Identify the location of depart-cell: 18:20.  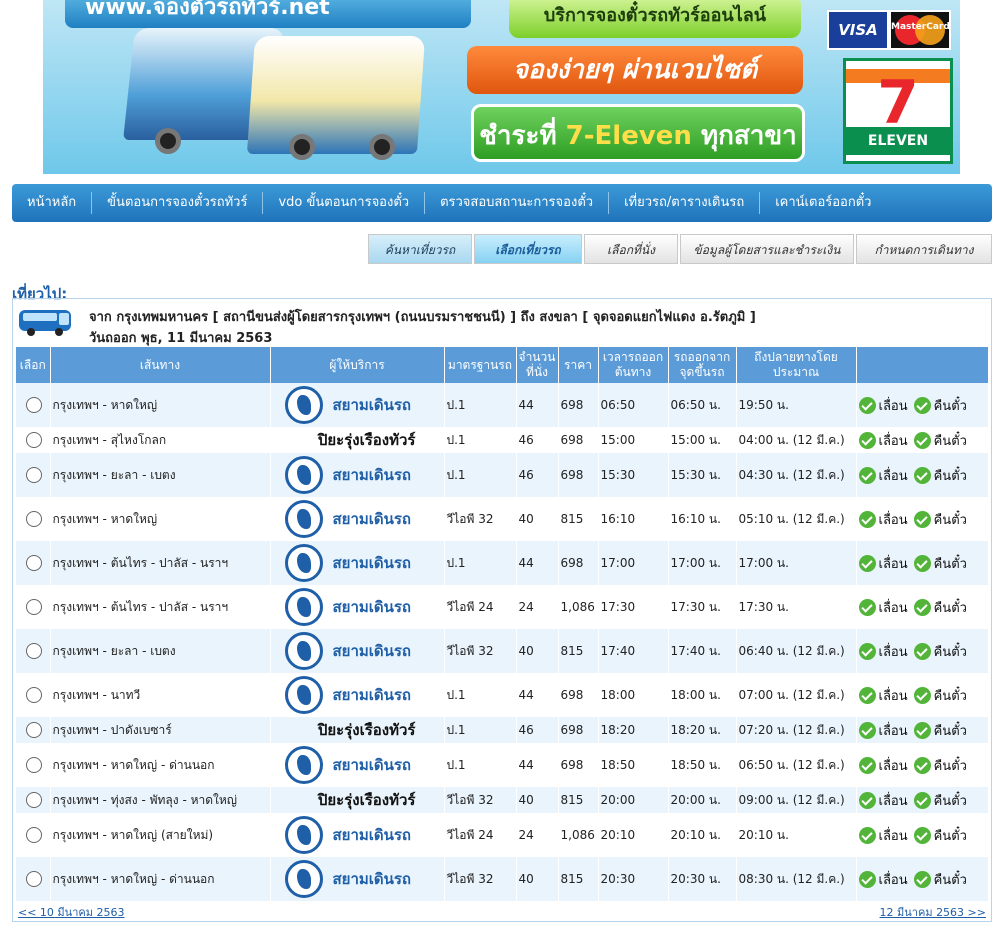
(633, 730).